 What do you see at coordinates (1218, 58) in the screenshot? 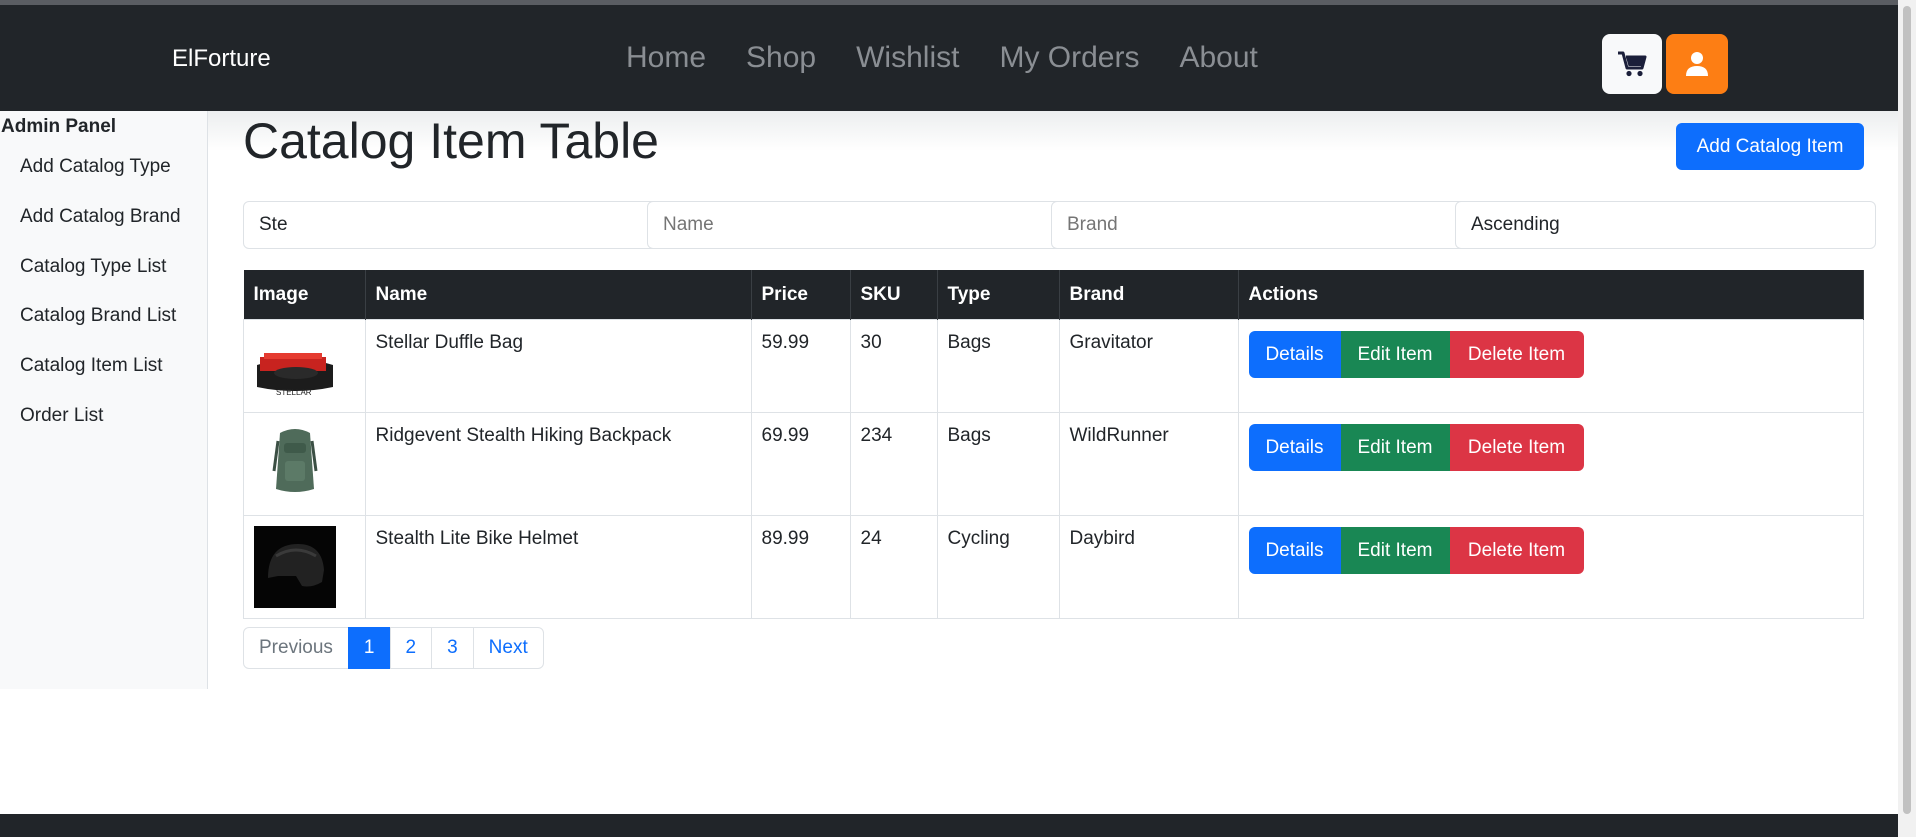
I see `nav-about: About` at bounding box center [1218, 58].